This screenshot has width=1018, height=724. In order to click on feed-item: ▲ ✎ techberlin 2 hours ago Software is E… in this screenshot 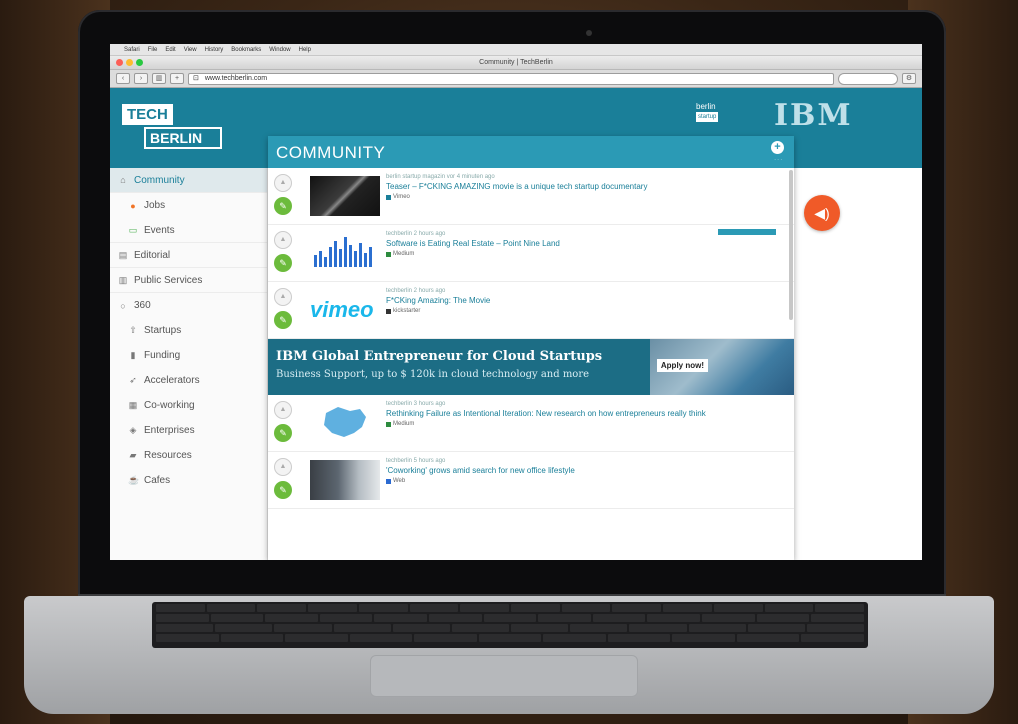, I will do `click(531, 253)`.